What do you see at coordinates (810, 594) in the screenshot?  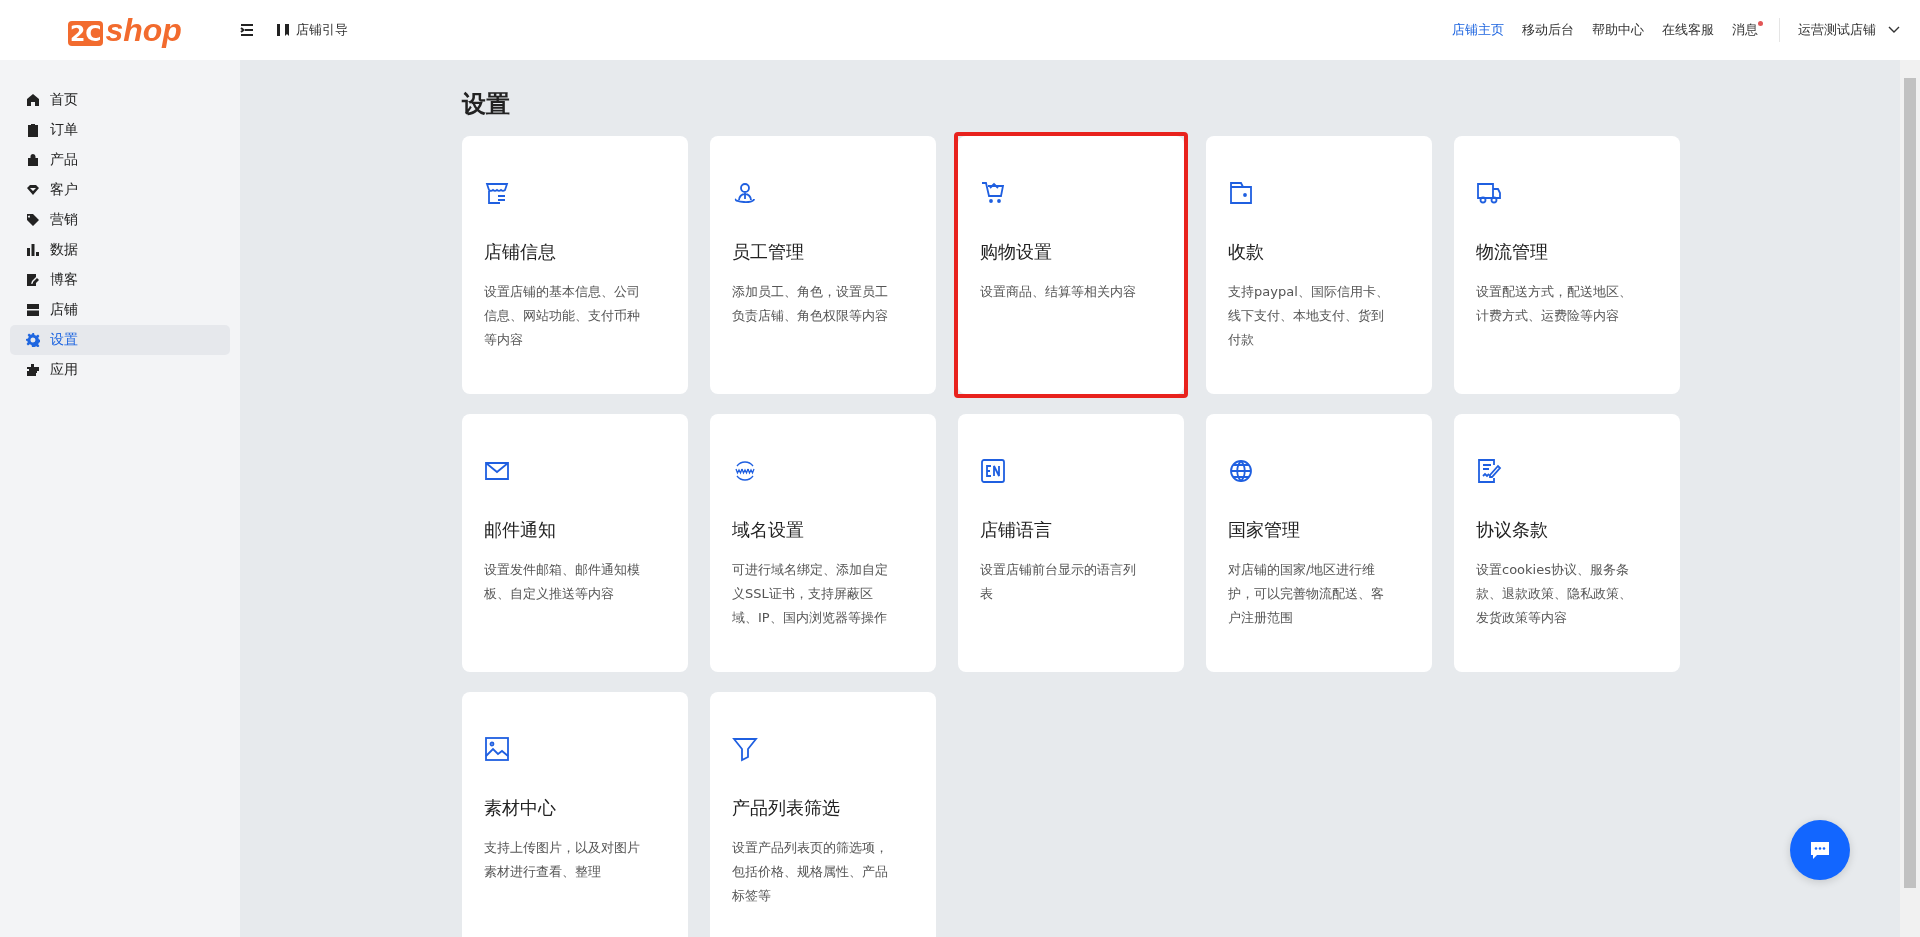 I see `card-description: 可进行域名绑定、添加自定义SSL证书，支持屏蔽区域、IP、国内浏览器等操作` at bounding box center [810, 594].